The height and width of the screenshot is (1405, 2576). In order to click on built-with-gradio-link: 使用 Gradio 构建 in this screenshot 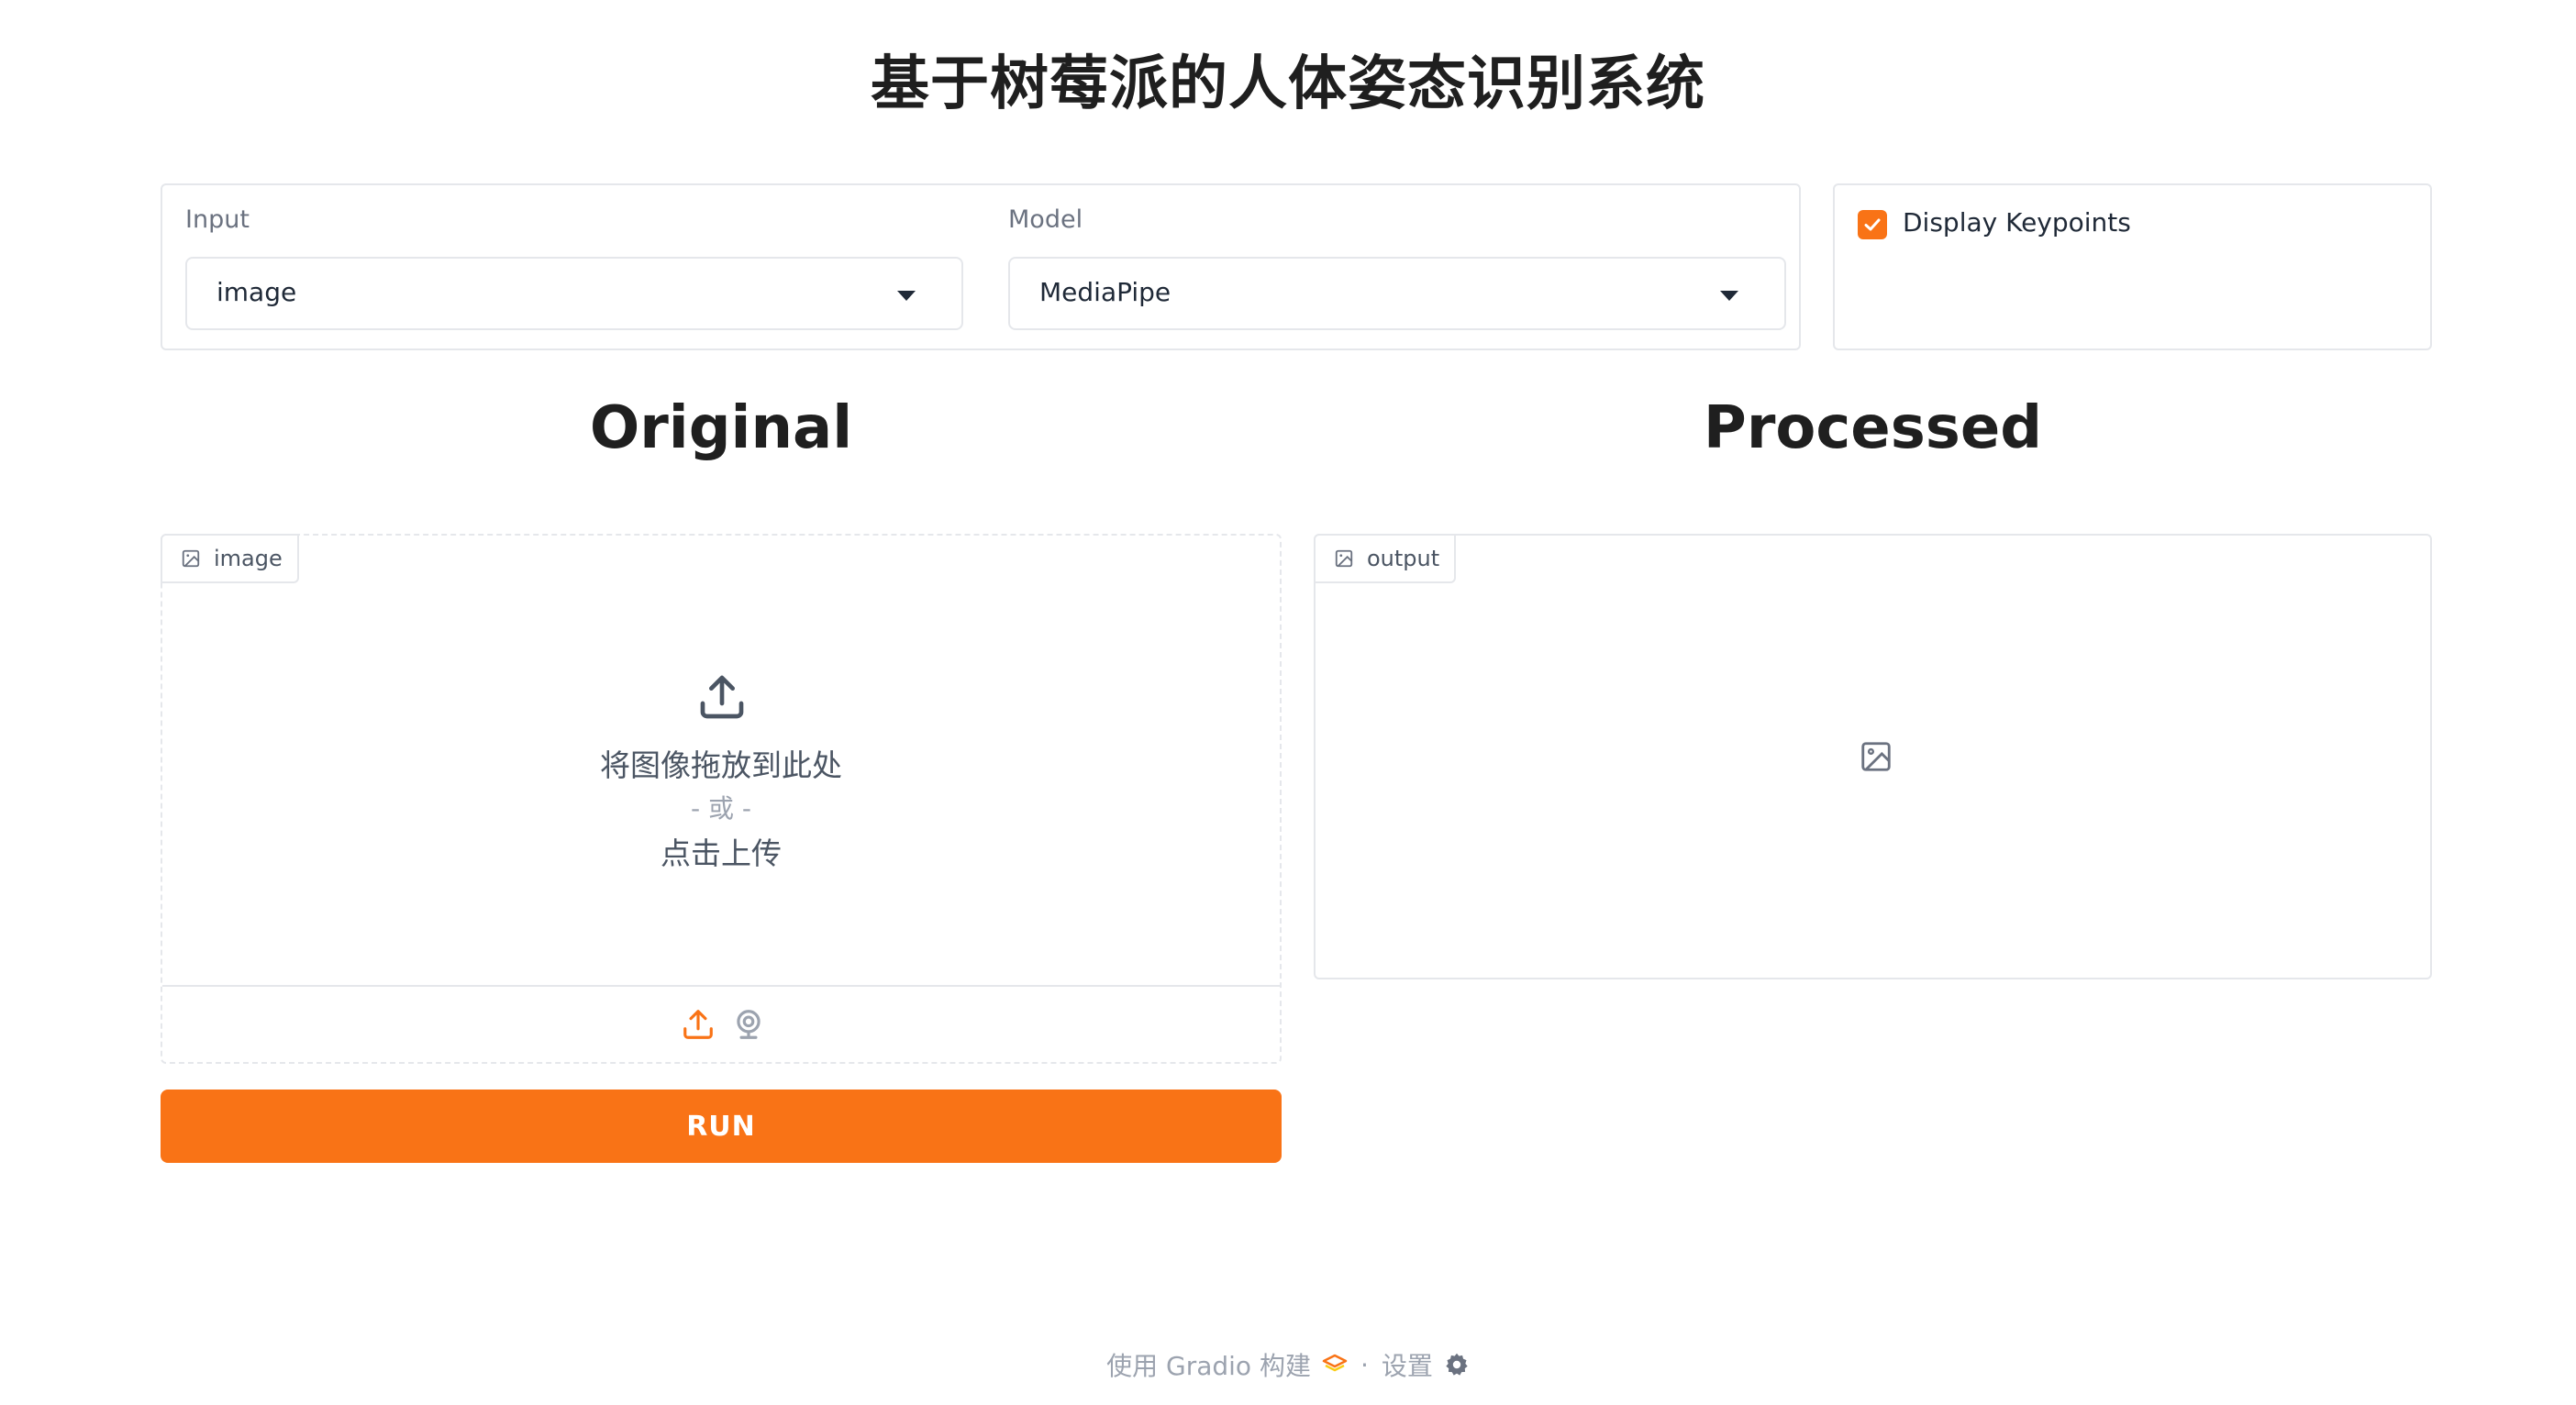, I will do `click(1227, 1364)`.